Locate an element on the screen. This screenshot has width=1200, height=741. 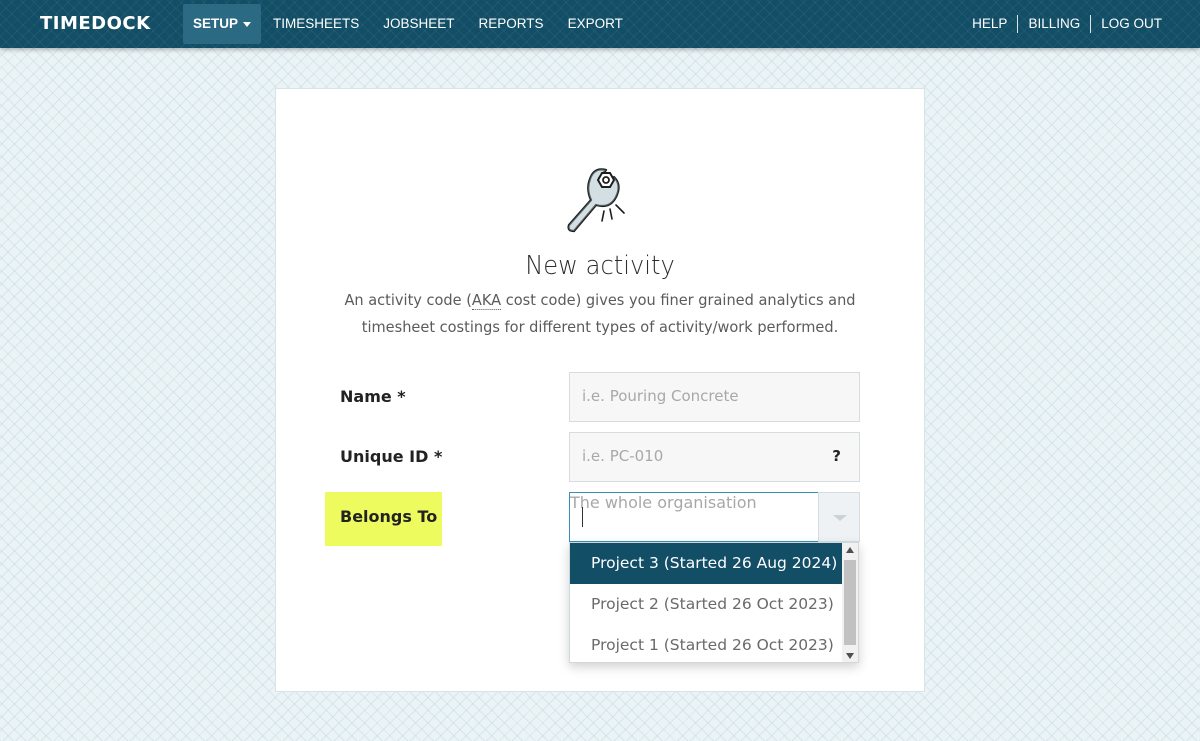
option-project-3: Project 3 (Started 26 Aug 2024) is located at coordinates (706, 563).